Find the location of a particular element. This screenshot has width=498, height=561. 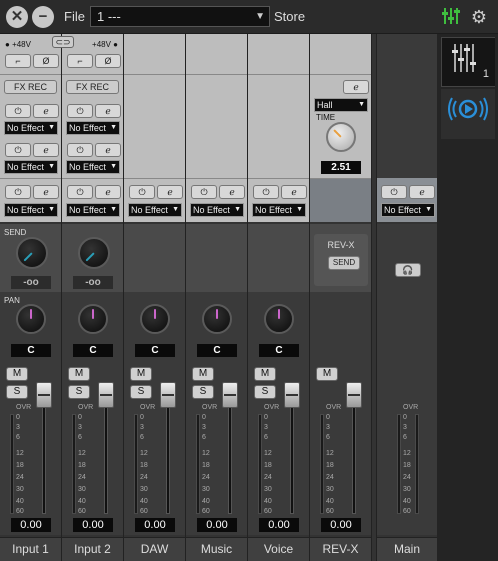

phantom-power-label: ● +48V is located at coordinates (18, 44).